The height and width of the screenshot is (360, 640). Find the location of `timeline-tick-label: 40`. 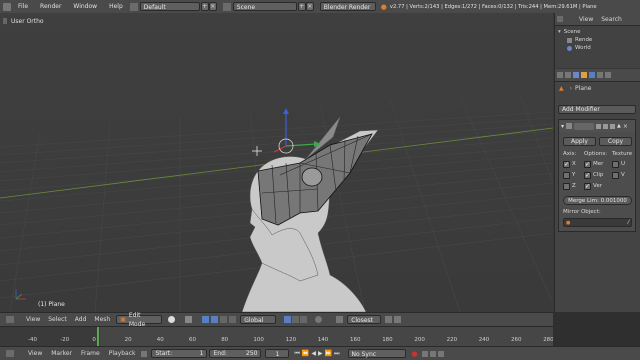

timeline-tick-label: 40 is located at coordinates (160, 340).